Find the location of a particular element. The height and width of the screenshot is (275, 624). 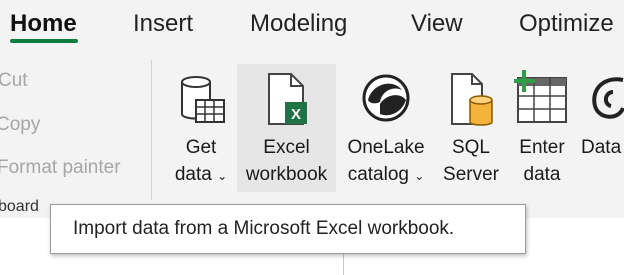

onelake-catalog-label: OneLake catalog ⌄ is located at coordinates (386, 161).